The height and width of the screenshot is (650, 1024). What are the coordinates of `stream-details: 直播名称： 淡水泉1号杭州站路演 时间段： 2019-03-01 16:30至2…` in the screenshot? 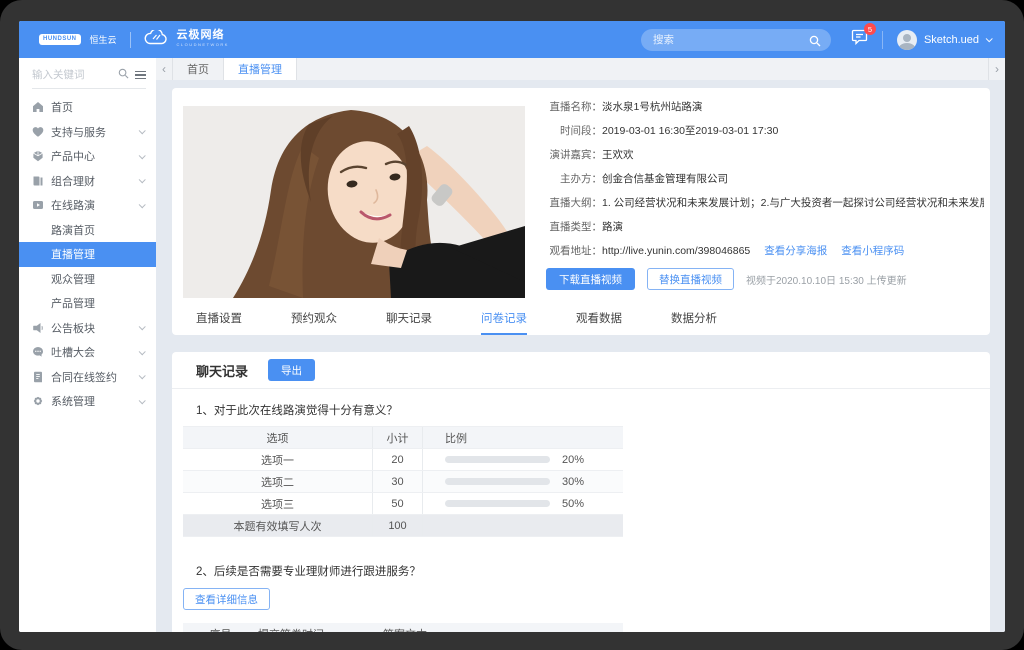 It's located at (761, 195).